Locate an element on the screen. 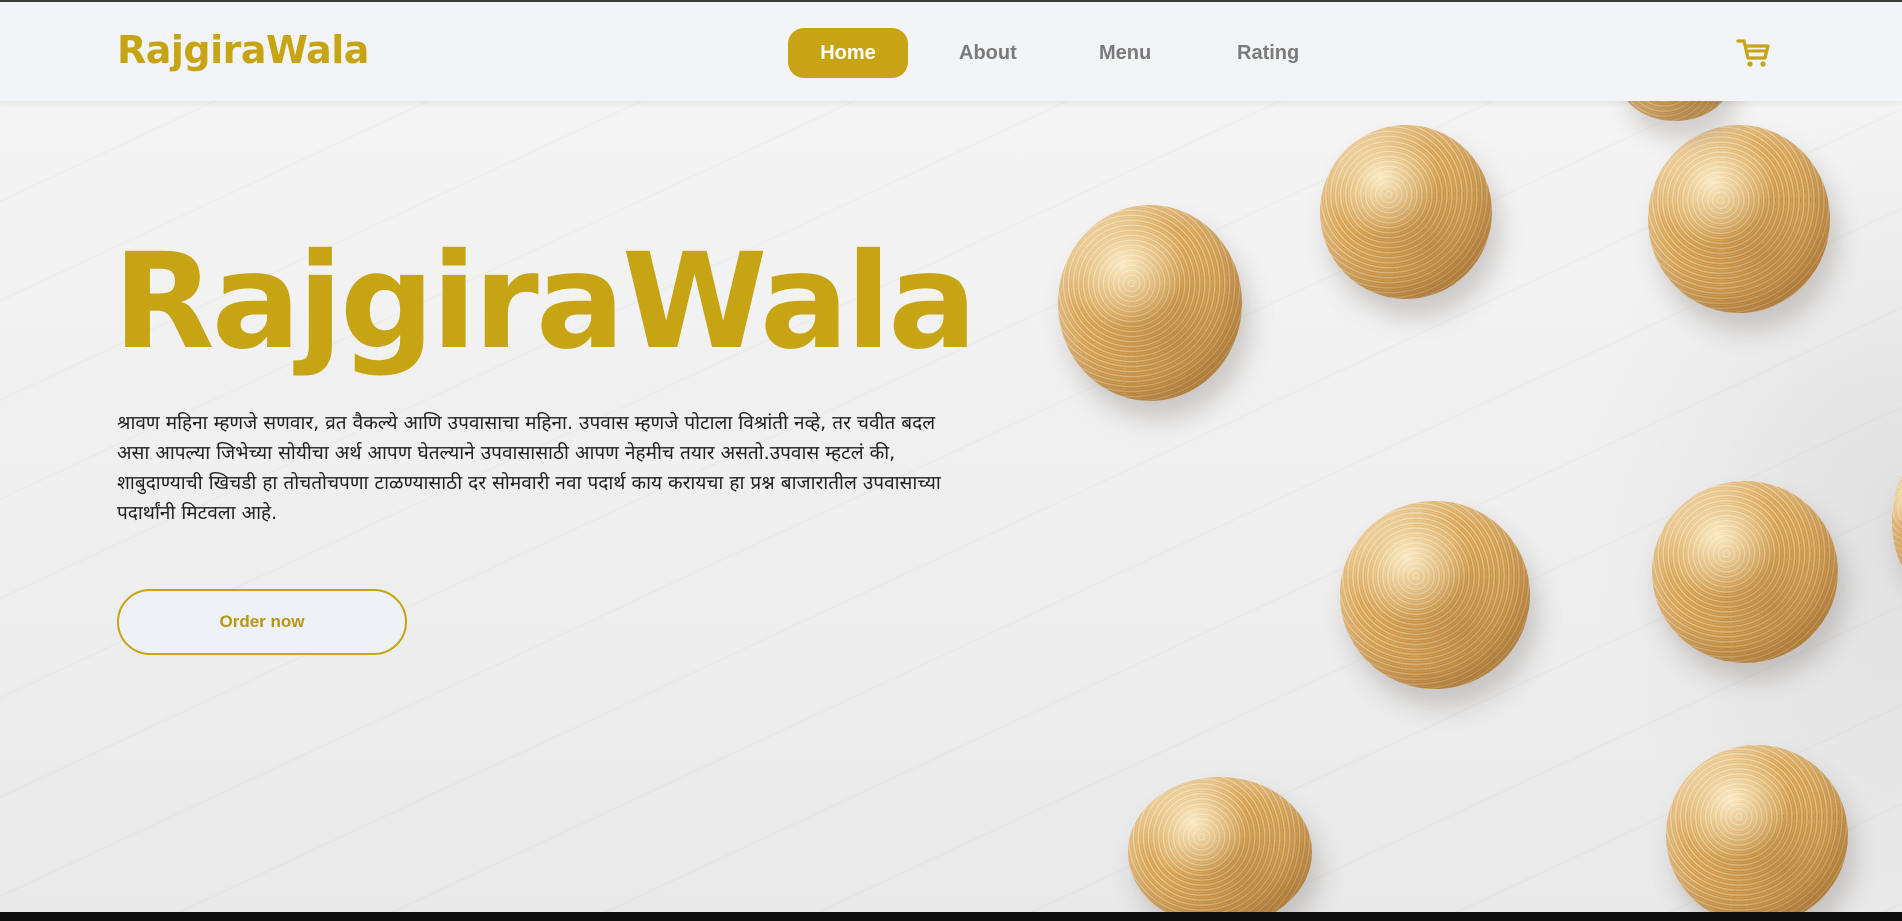 This screenshot has width=1902, height=921. nav-about: About is located at coordinates (988, 53).